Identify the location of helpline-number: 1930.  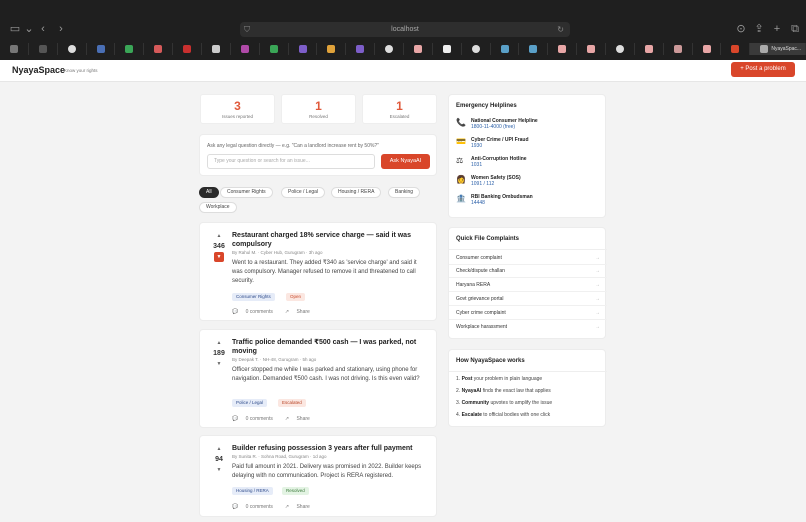
(476, 146).